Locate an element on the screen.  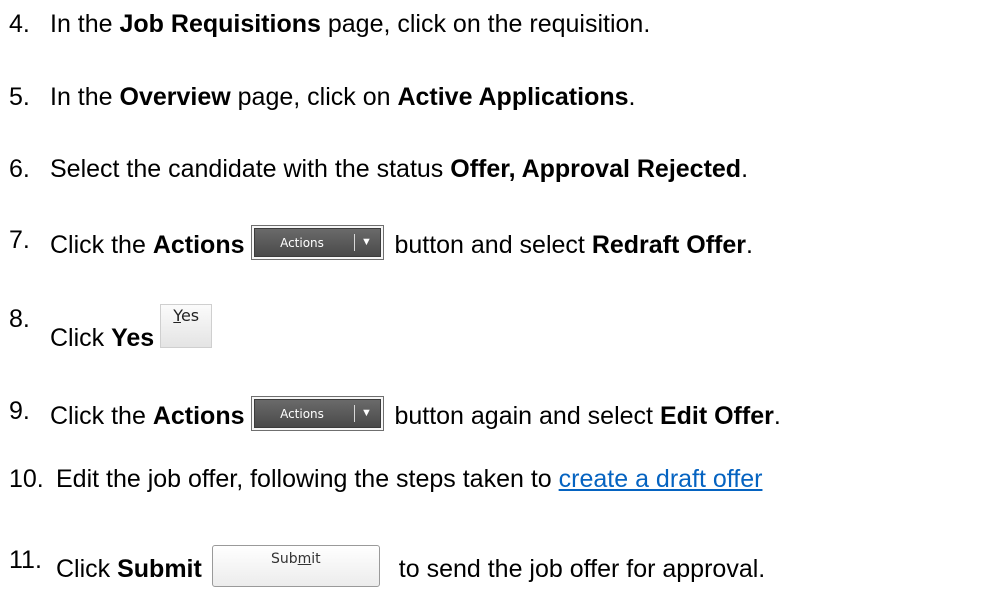
step-text: Click Yes Yes is located at coordinates (131, 328).